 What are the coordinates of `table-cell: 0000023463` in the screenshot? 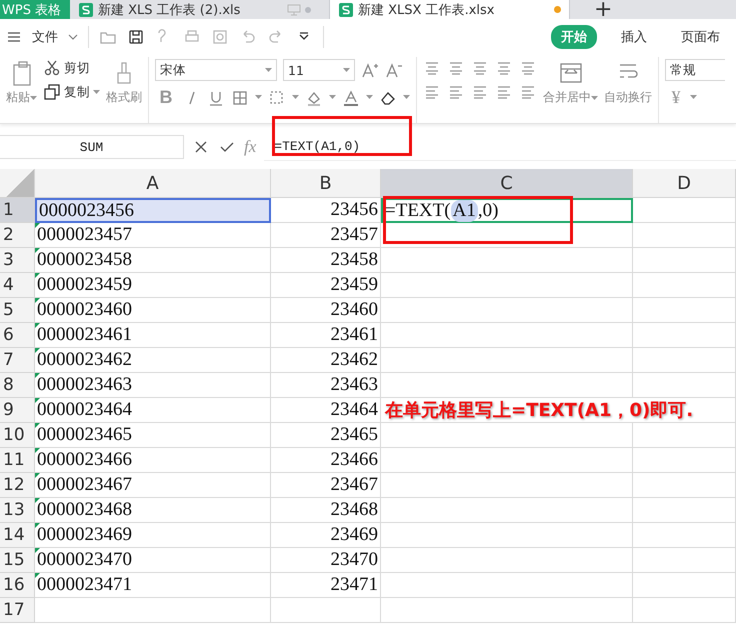 It's located at (153, 385).